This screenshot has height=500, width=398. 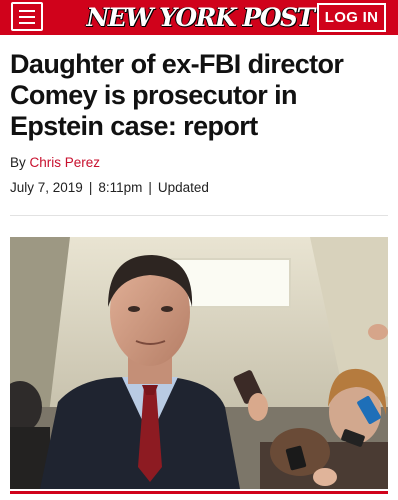 What do you see at coordinates (46, 187) in the screenshot?
I see `publish-date: July 7, 2019` at bounding box center [46, 187].